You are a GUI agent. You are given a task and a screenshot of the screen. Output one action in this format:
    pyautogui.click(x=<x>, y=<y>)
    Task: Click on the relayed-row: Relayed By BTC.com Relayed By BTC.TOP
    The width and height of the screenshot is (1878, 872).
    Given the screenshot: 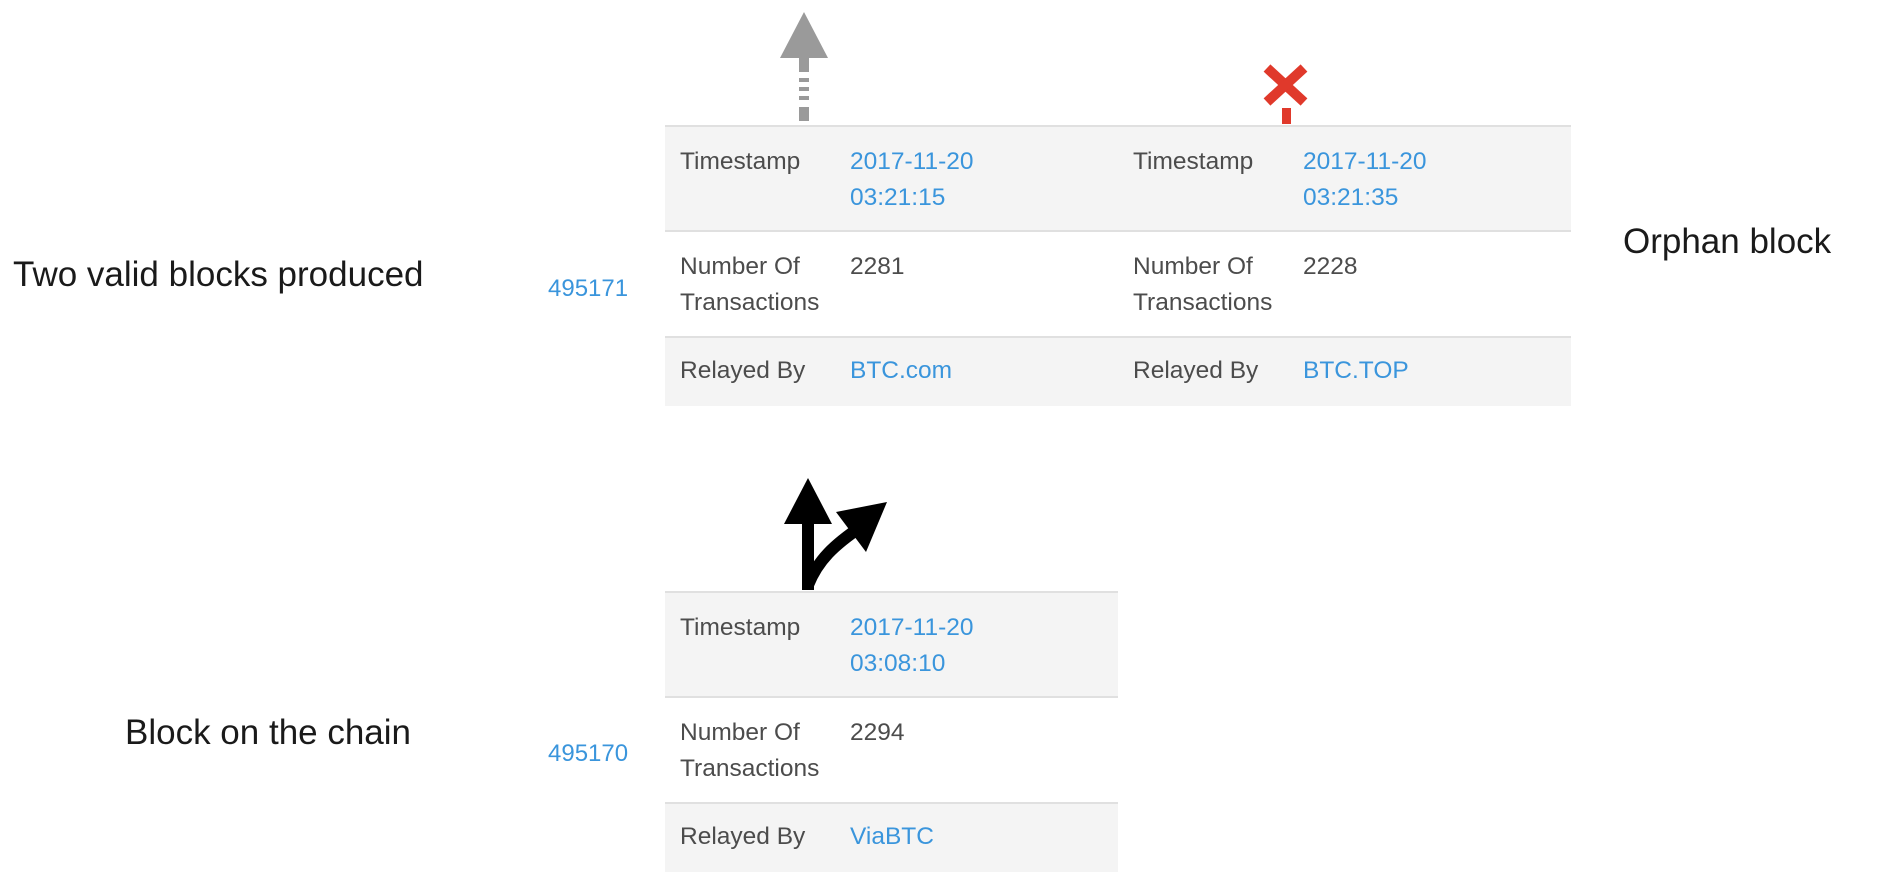 What is the action you would take?
    pyautogui.click(x=1118, y=371)
    